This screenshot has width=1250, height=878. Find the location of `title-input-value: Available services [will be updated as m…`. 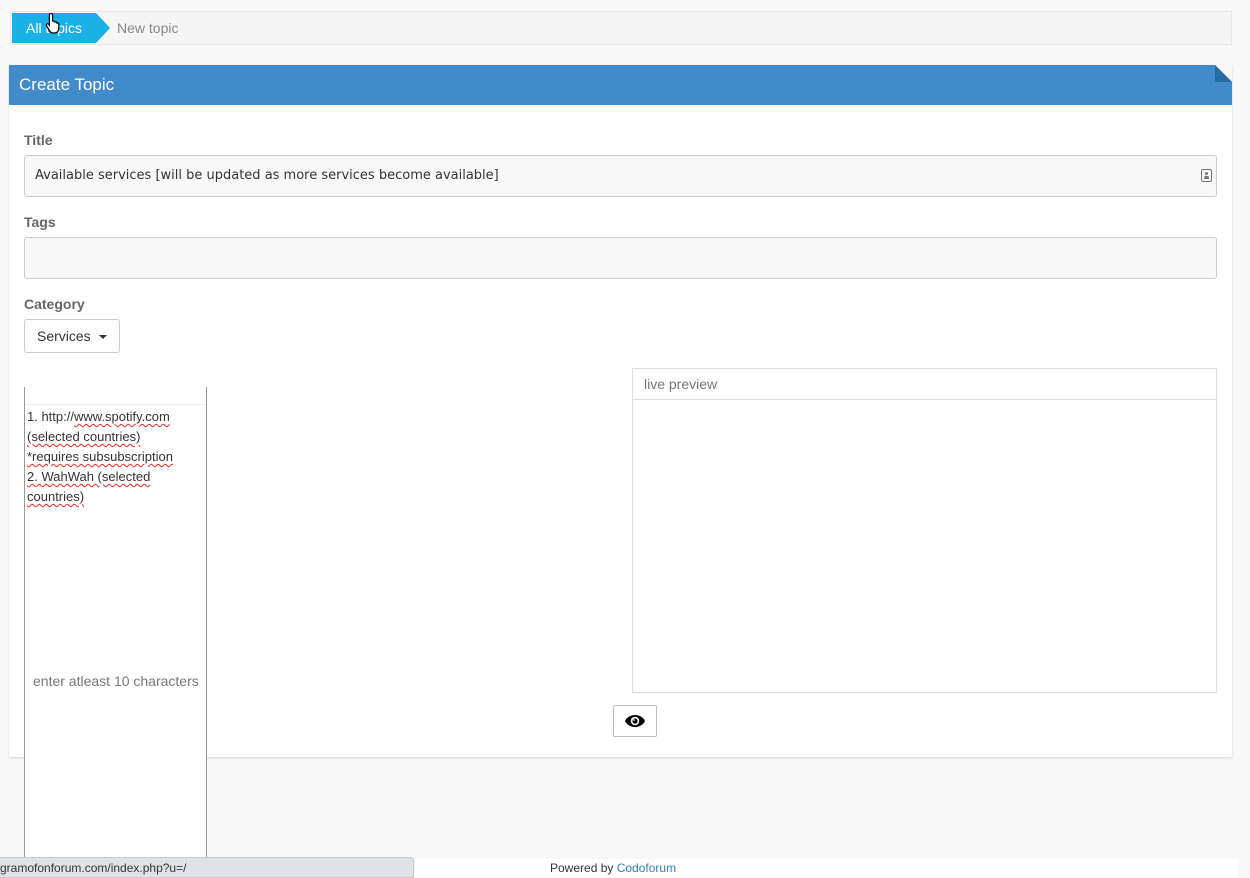

title-input-value: Available services [will be updated as m… is located at coordinates (267, 175).